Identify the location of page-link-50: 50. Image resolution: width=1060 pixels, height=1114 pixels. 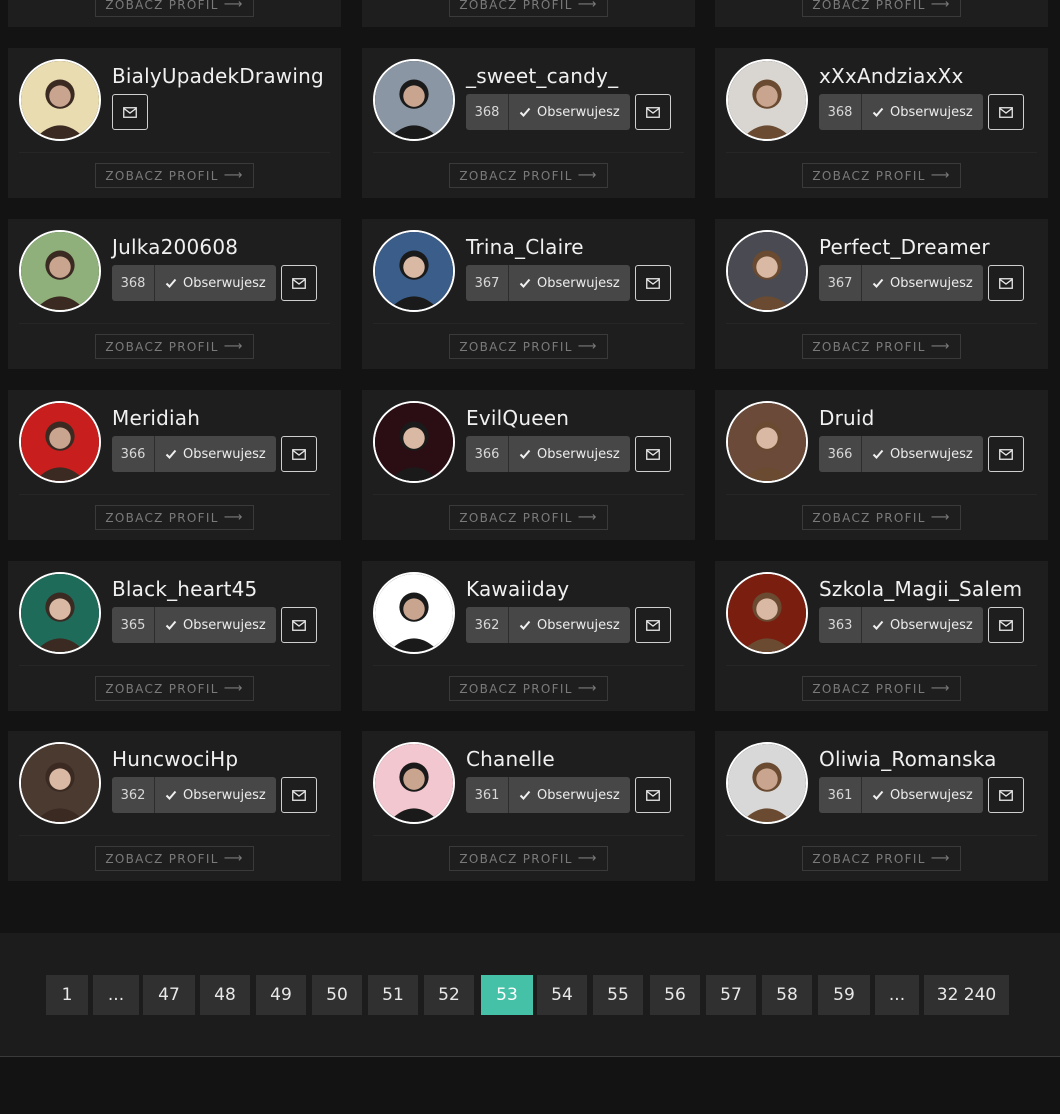
(337, 995).